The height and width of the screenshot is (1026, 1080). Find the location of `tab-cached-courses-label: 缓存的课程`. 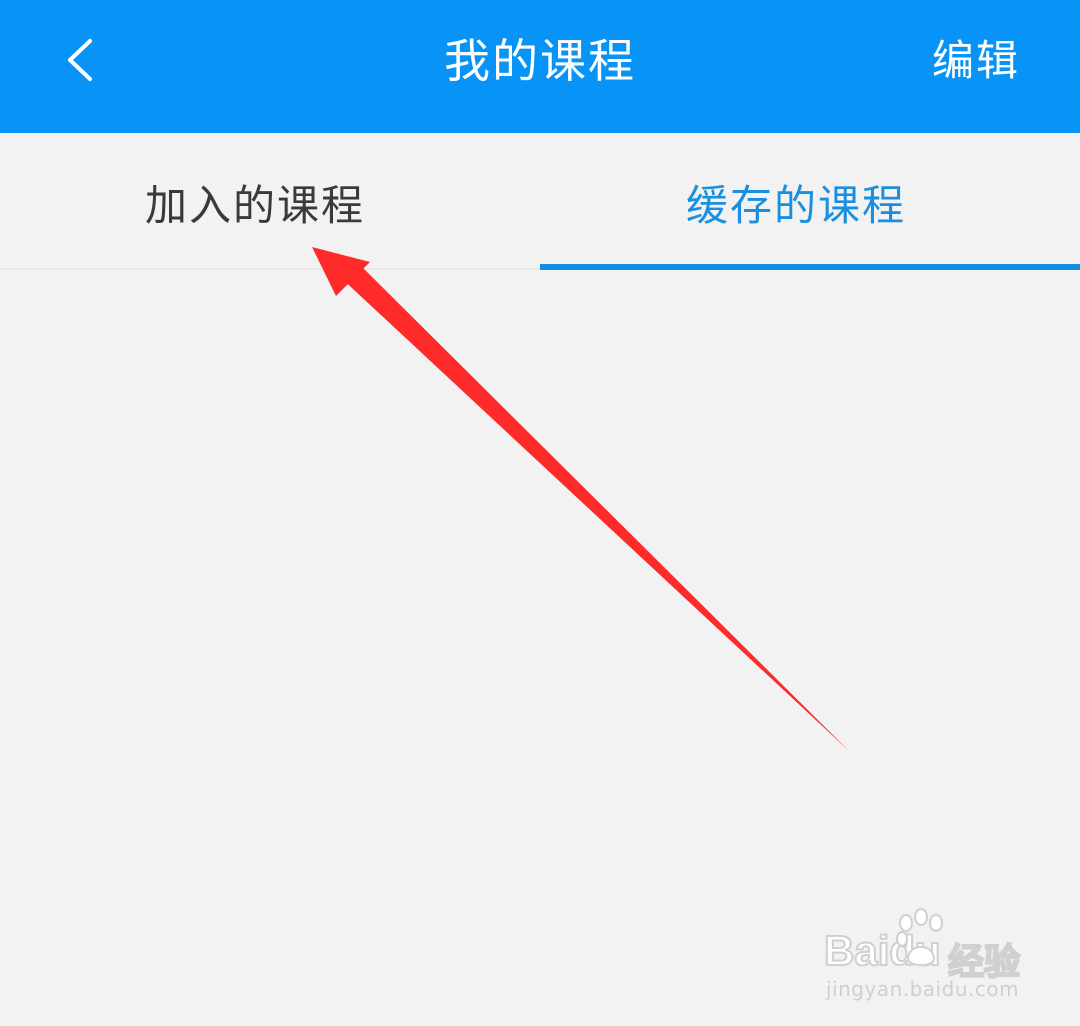

tab-cached-courses-label: 缓存的课程 is located at coordinates (795, 205).